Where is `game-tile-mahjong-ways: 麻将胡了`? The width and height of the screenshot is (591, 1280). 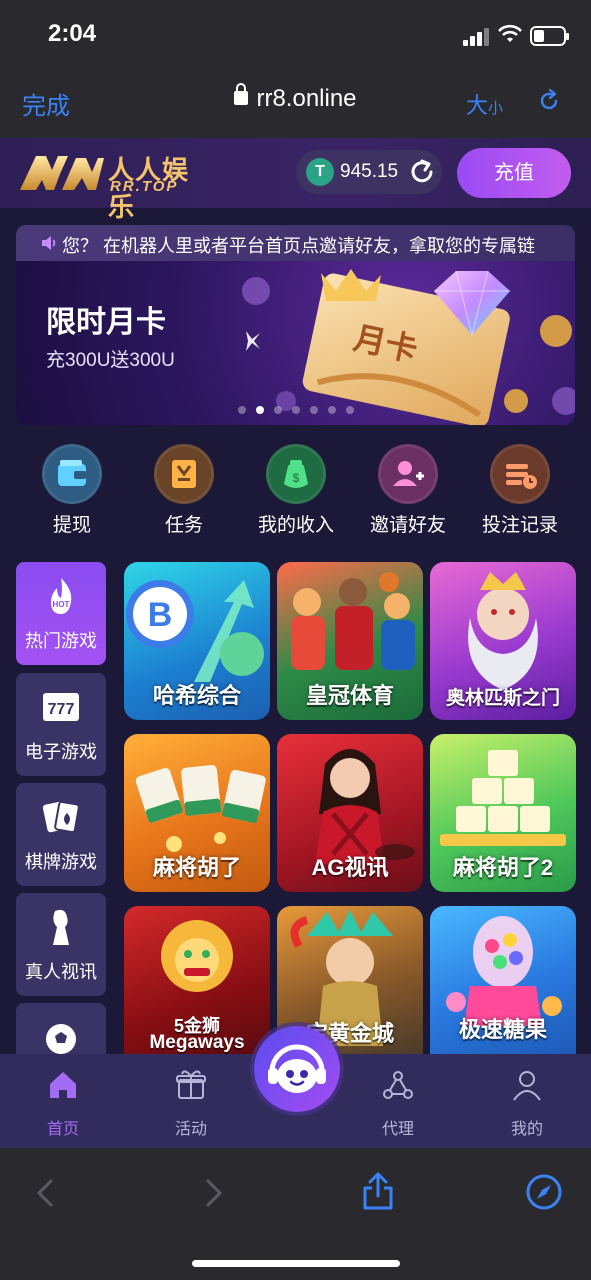 game-tile-mahjong-ways: 麻将胡了 is located at coordinates (197, 813).